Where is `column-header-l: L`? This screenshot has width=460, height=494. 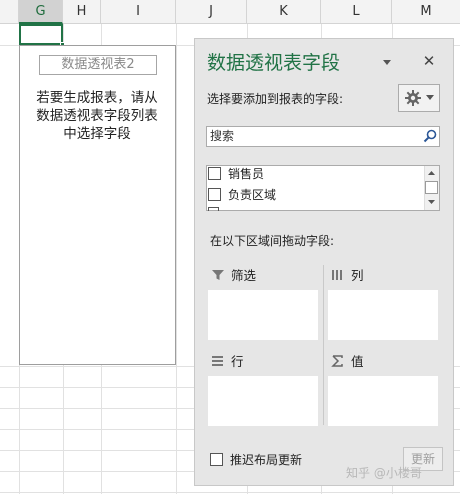 column-header-l: L is located at coordinates (356, 12).